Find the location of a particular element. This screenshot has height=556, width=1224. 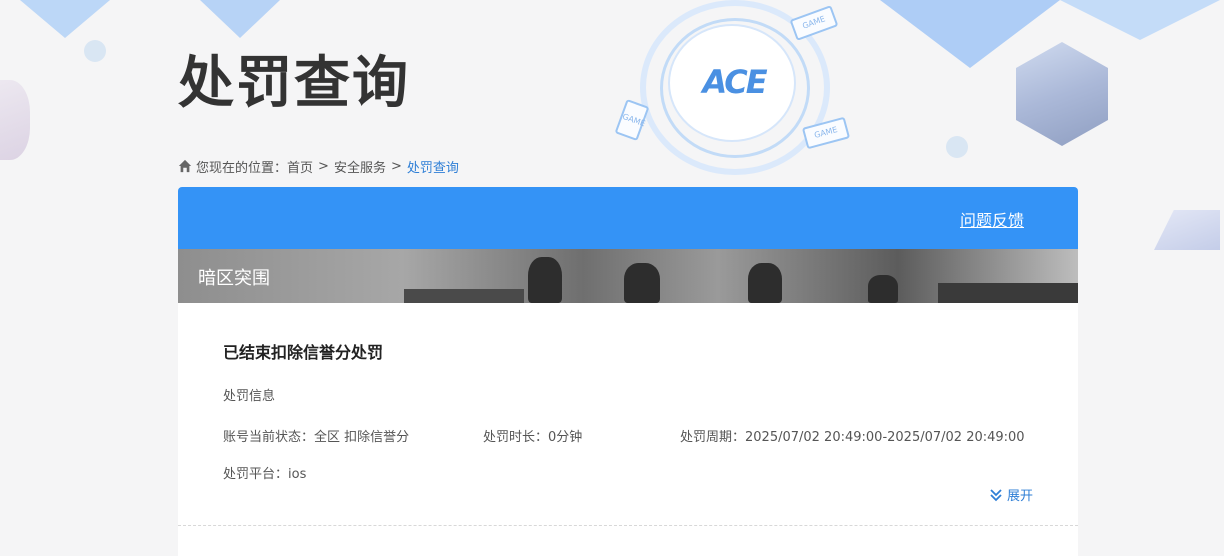

game-banner: 暗区突围 is located at coordinates (628, 276).